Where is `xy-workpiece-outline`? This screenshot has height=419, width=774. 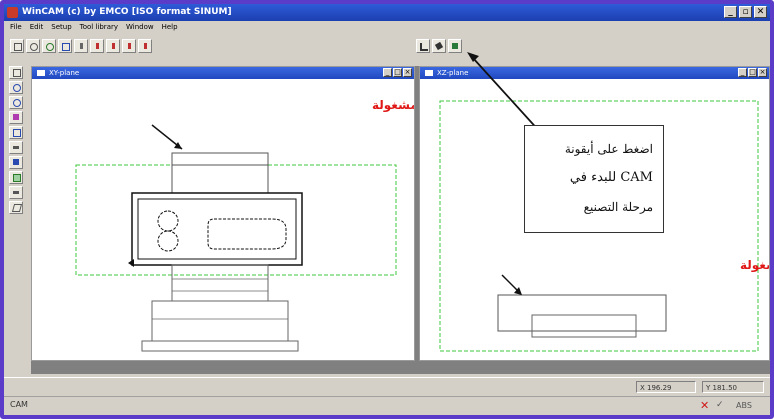
xy-workpiece-outline is located at coordinates (217, 229).